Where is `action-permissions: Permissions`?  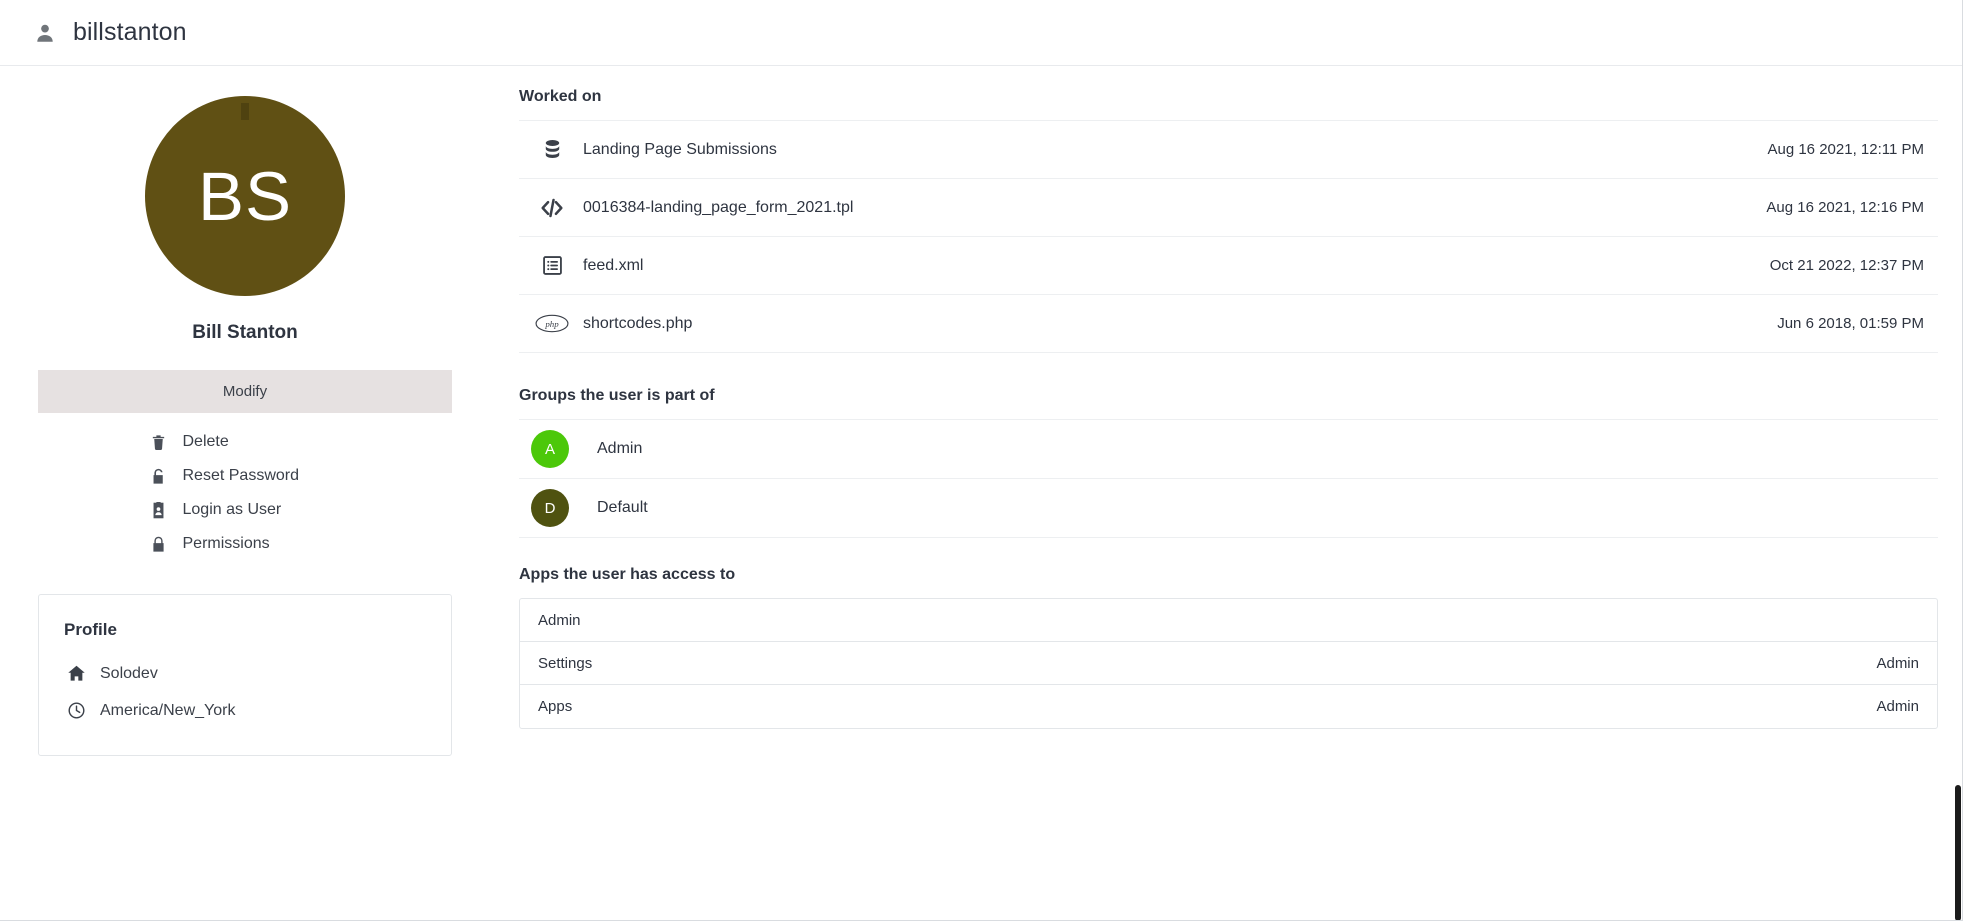 action-permissions: Permissions is located at coordinates (245, 544).